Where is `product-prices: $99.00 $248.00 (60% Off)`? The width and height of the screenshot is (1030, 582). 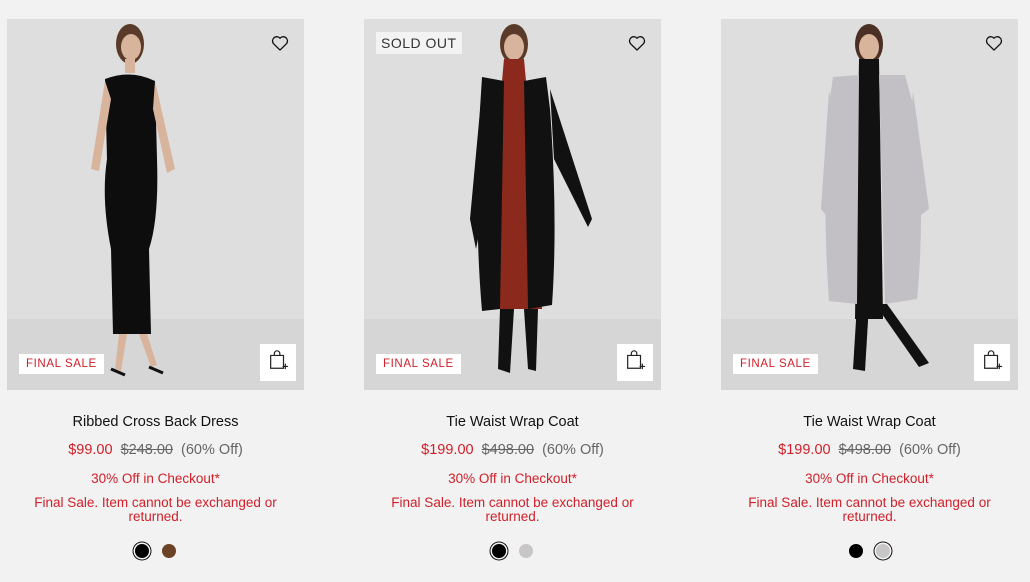
product-prices: $99.00 $248.00 (60% Off) is located at coordinates (155, 450).